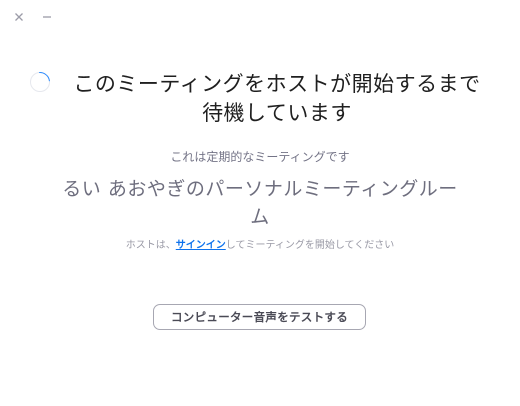 The height and width of the screenshot is (406, 520). What do you see at coordinates (150, 245) in the screenshot?
I see `host-message-prefix: ホストは、` at bounding box center [150, 245].